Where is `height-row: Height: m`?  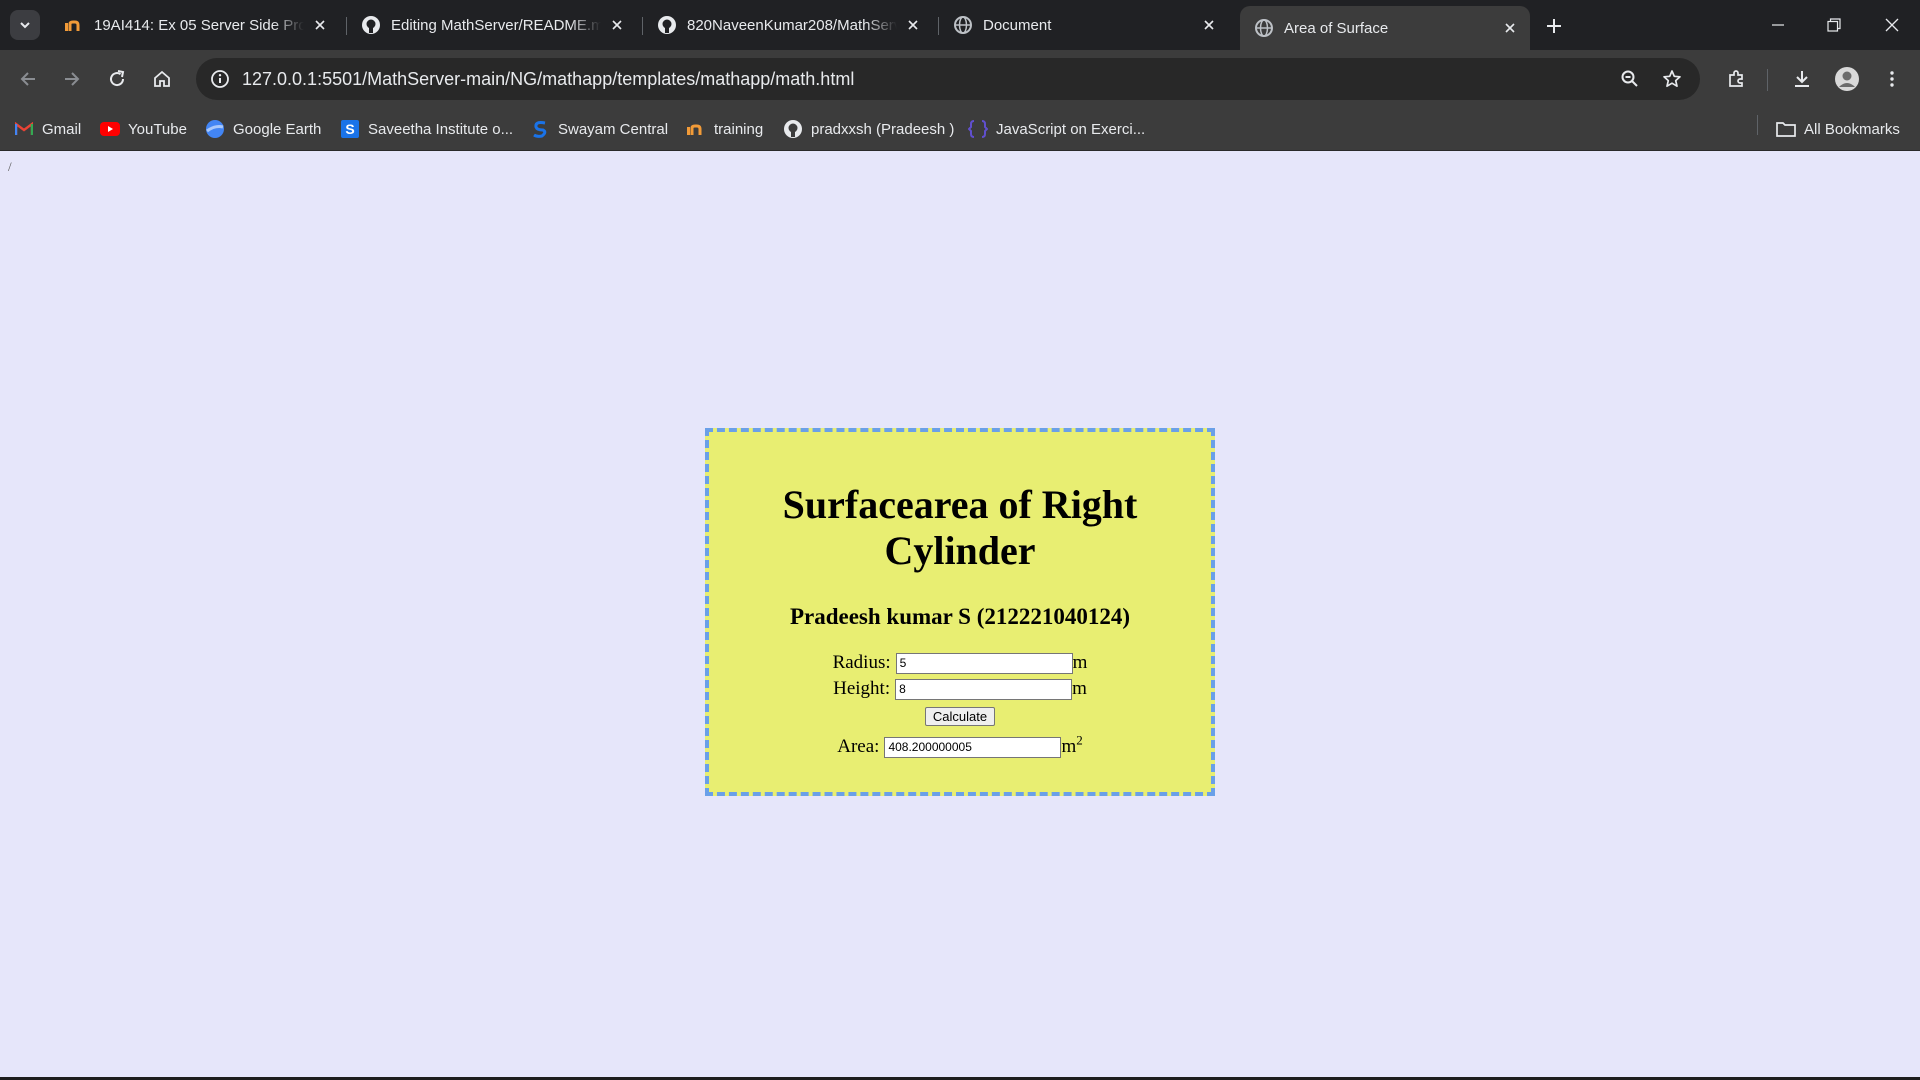
height-row: Height: m is located at coordinates (960, 689).